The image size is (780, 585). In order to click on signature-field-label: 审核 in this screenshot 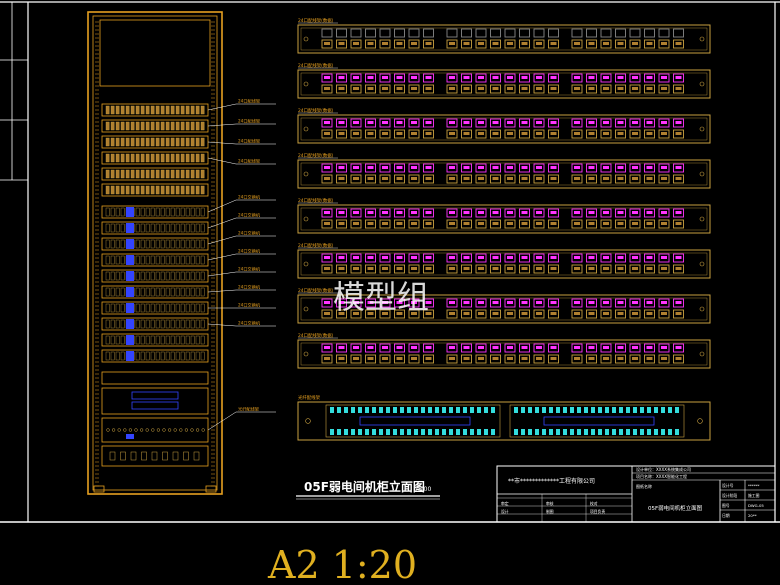, I will do `click(550, 503)`.